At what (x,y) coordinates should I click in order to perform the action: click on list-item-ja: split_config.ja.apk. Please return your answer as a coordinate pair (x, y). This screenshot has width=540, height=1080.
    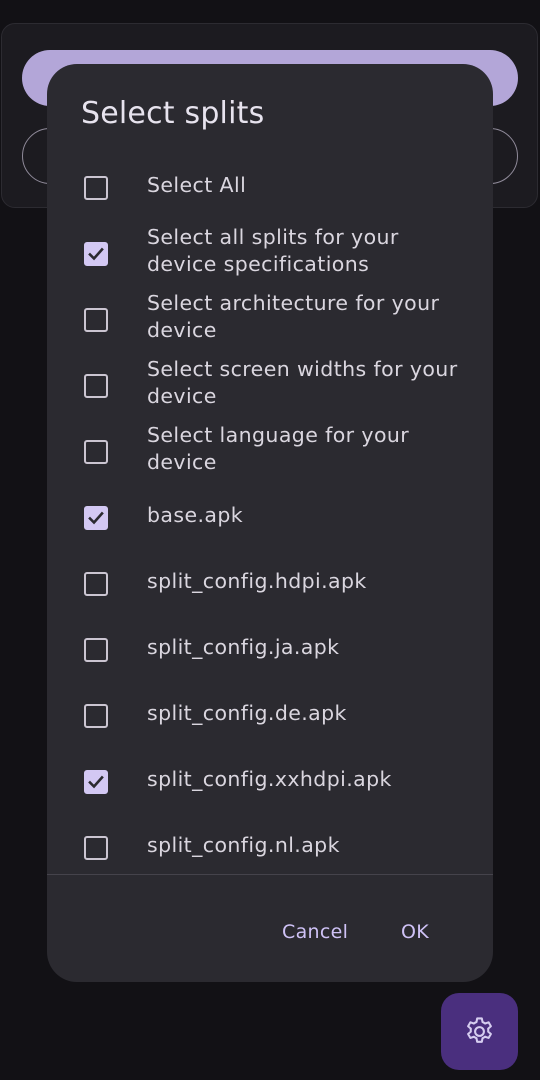
    Looking at the image, I should click on (270, 647).